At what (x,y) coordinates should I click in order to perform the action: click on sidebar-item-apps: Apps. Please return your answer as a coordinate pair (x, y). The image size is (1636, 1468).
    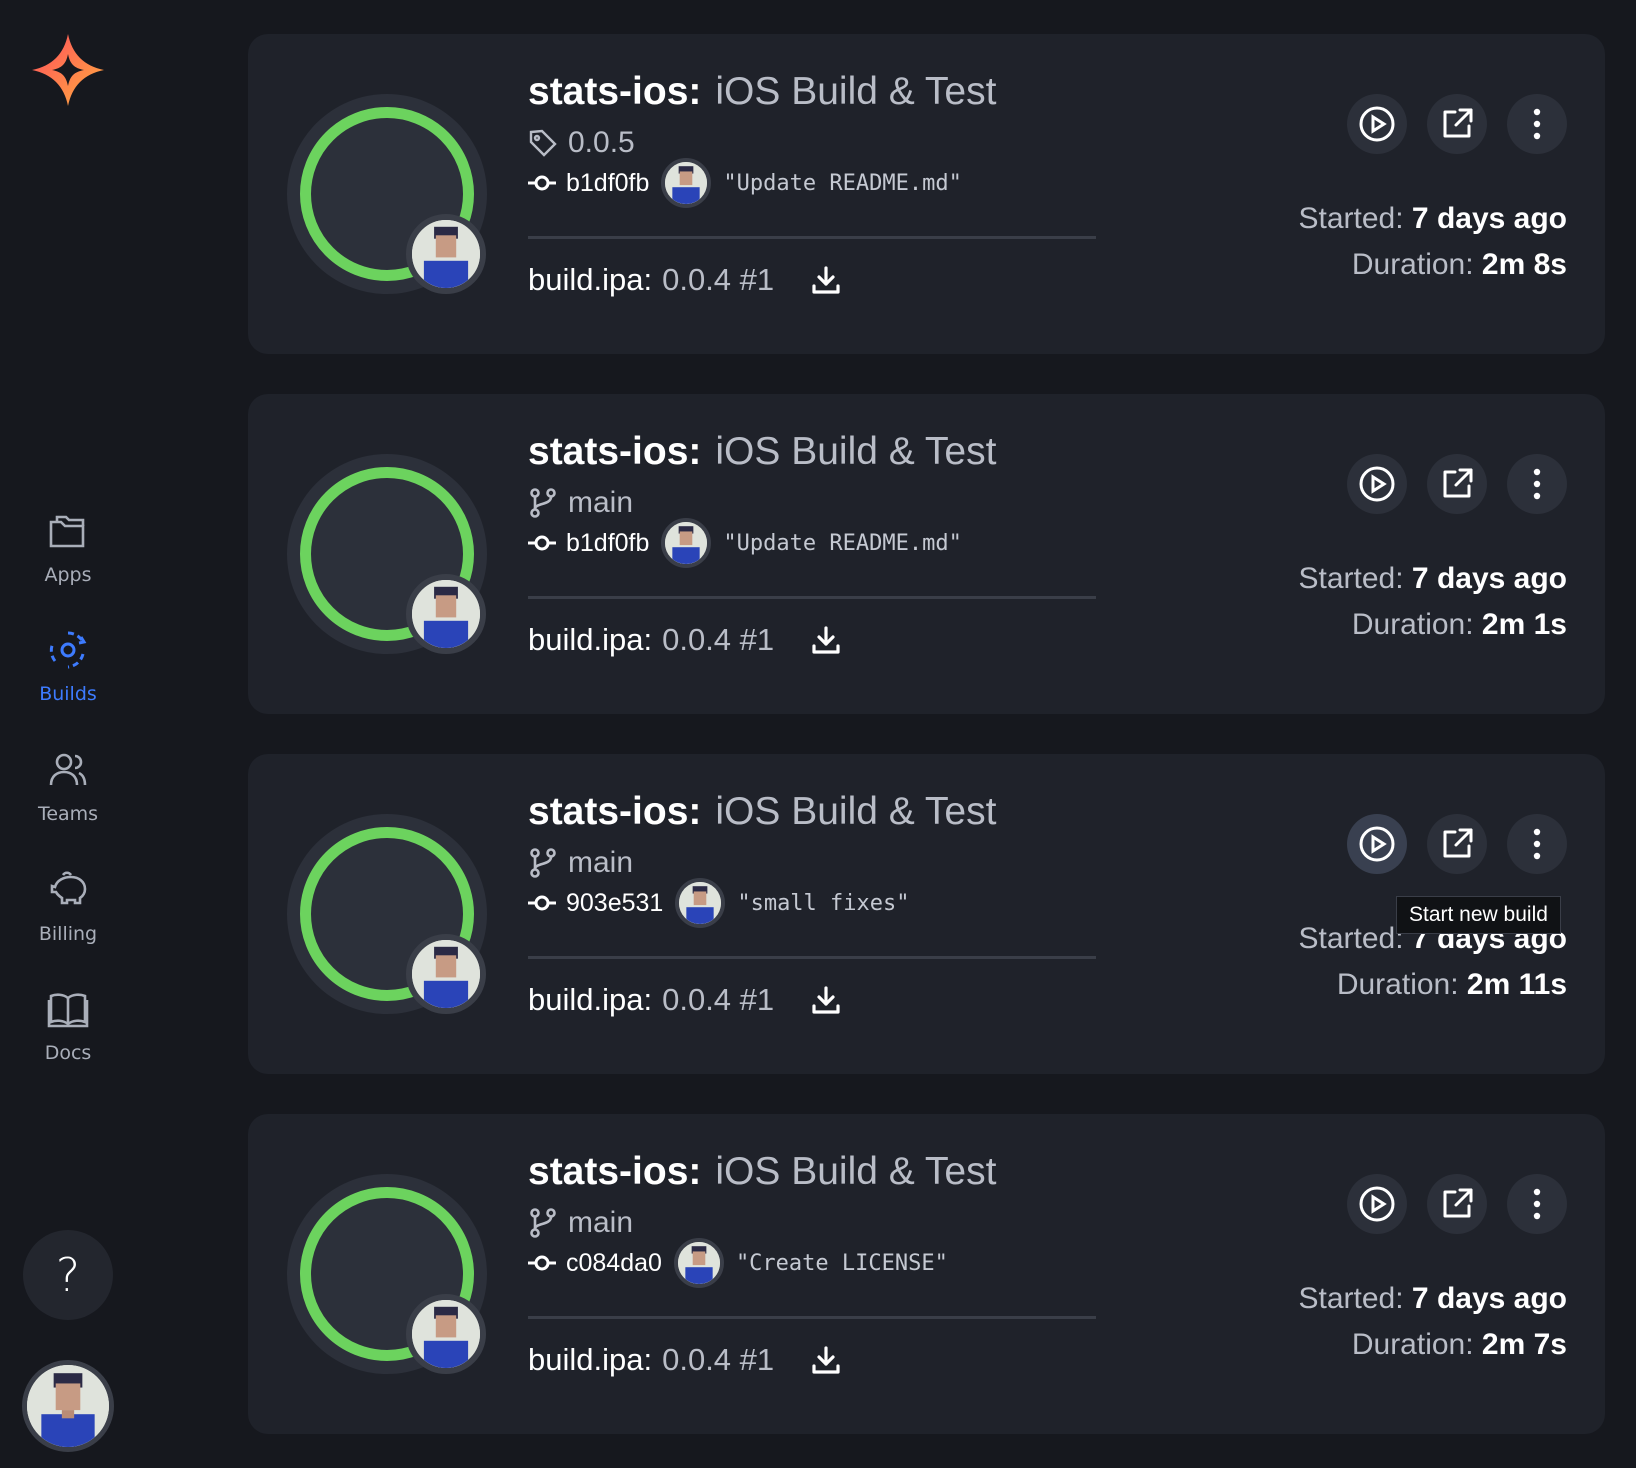
    Looking at the image, I should click on (68, 547).